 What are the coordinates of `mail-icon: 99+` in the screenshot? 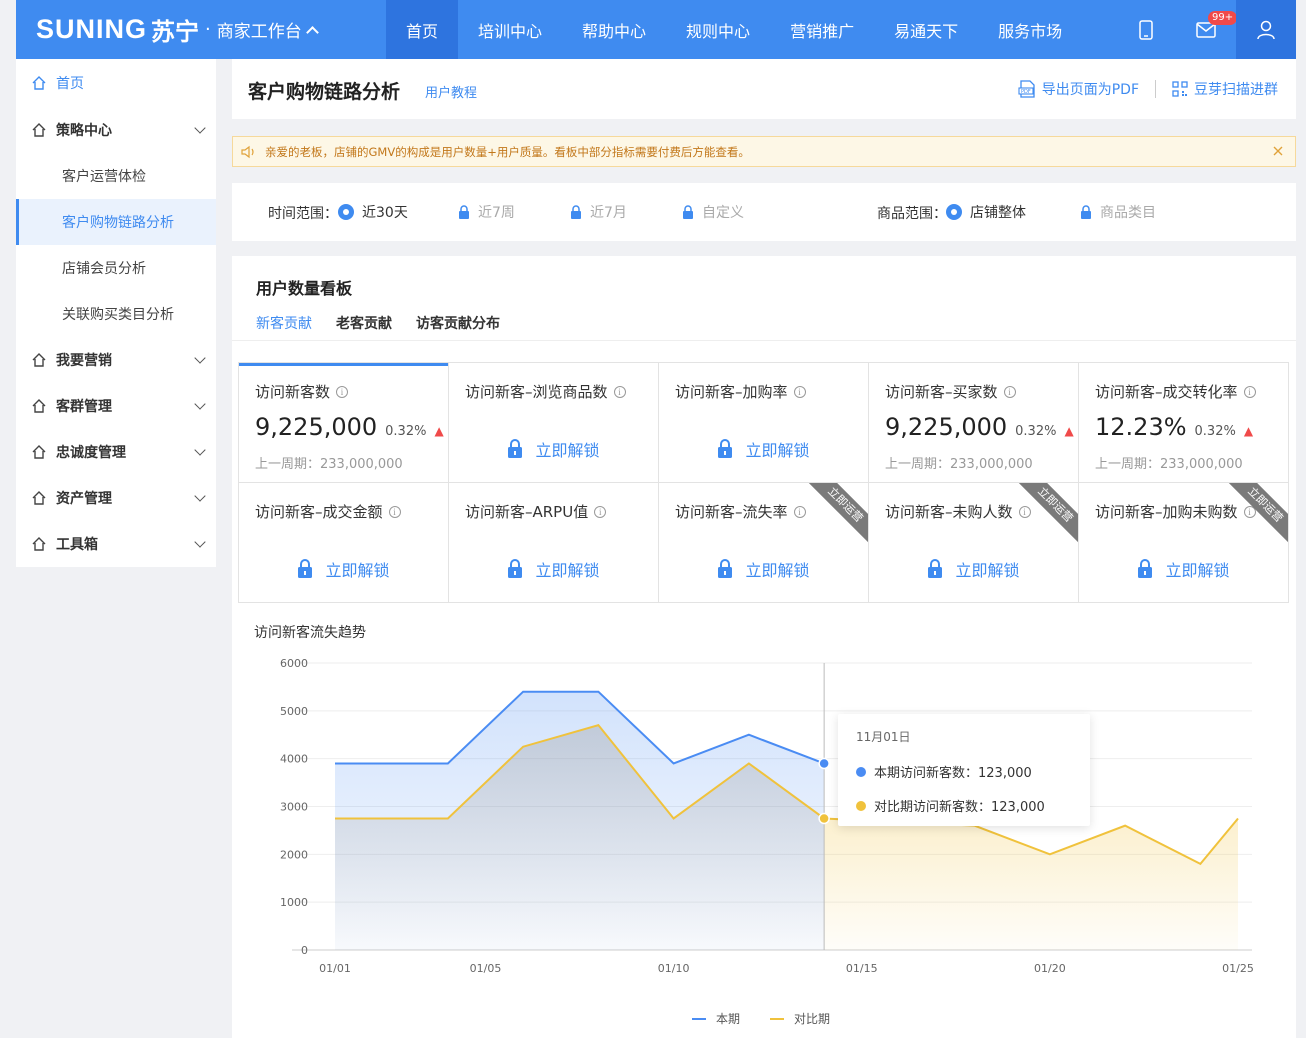 It's located at (1207, 29).